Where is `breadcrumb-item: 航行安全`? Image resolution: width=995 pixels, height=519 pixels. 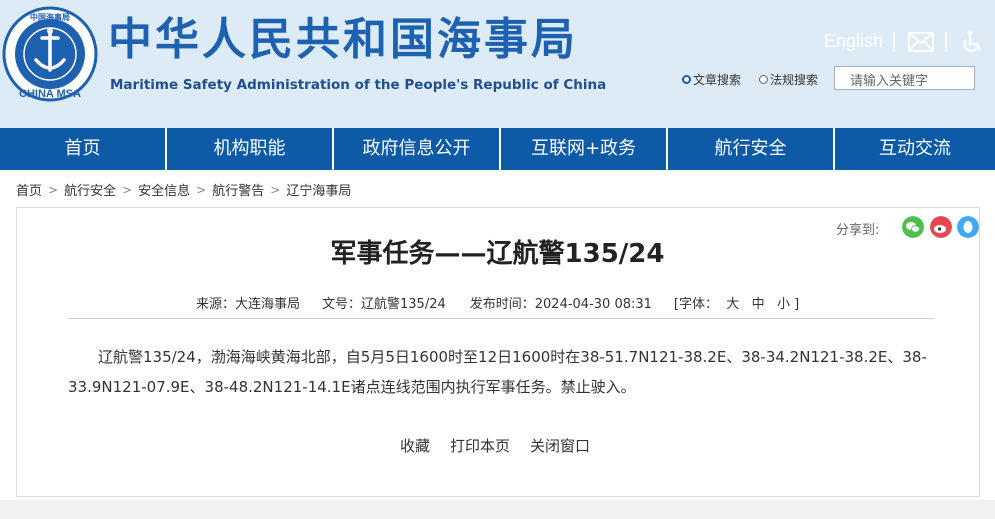 breadcrumb-item: 航行安全 is located at coordinates (90, 189).